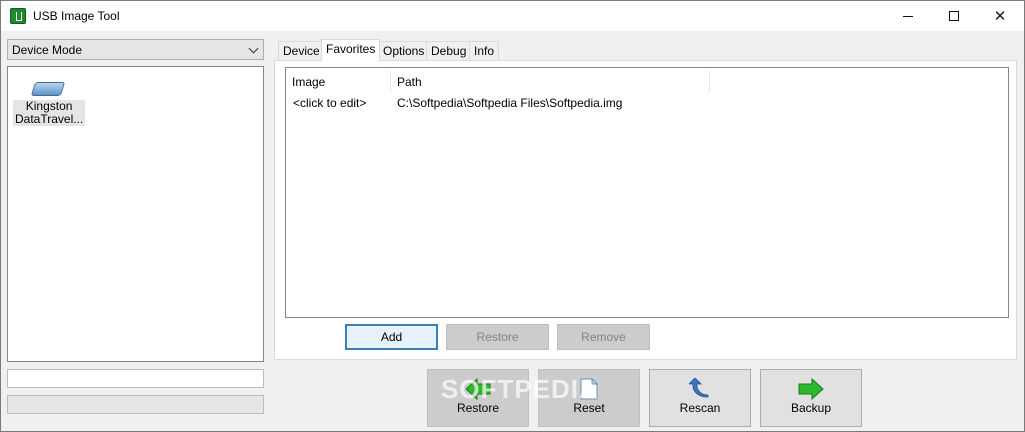 The width and height of the screenshot is (1025, 432). Describe the element at coordinates (589, 389) in the screenshot. I see `document-icon` at that location.